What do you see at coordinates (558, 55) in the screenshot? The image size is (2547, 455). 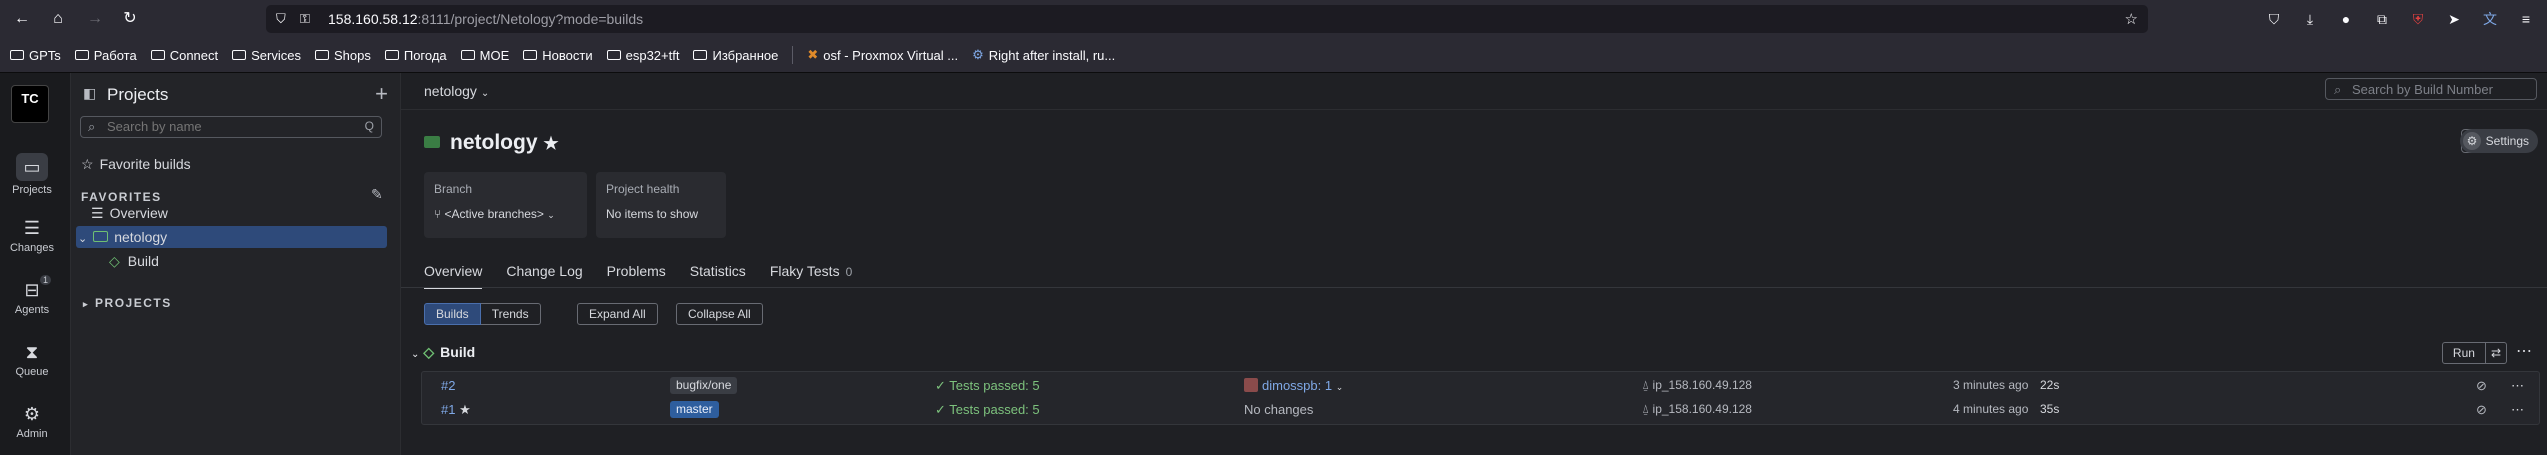 I see `bookmark-item: Новости` at bounding box center [558, 55].